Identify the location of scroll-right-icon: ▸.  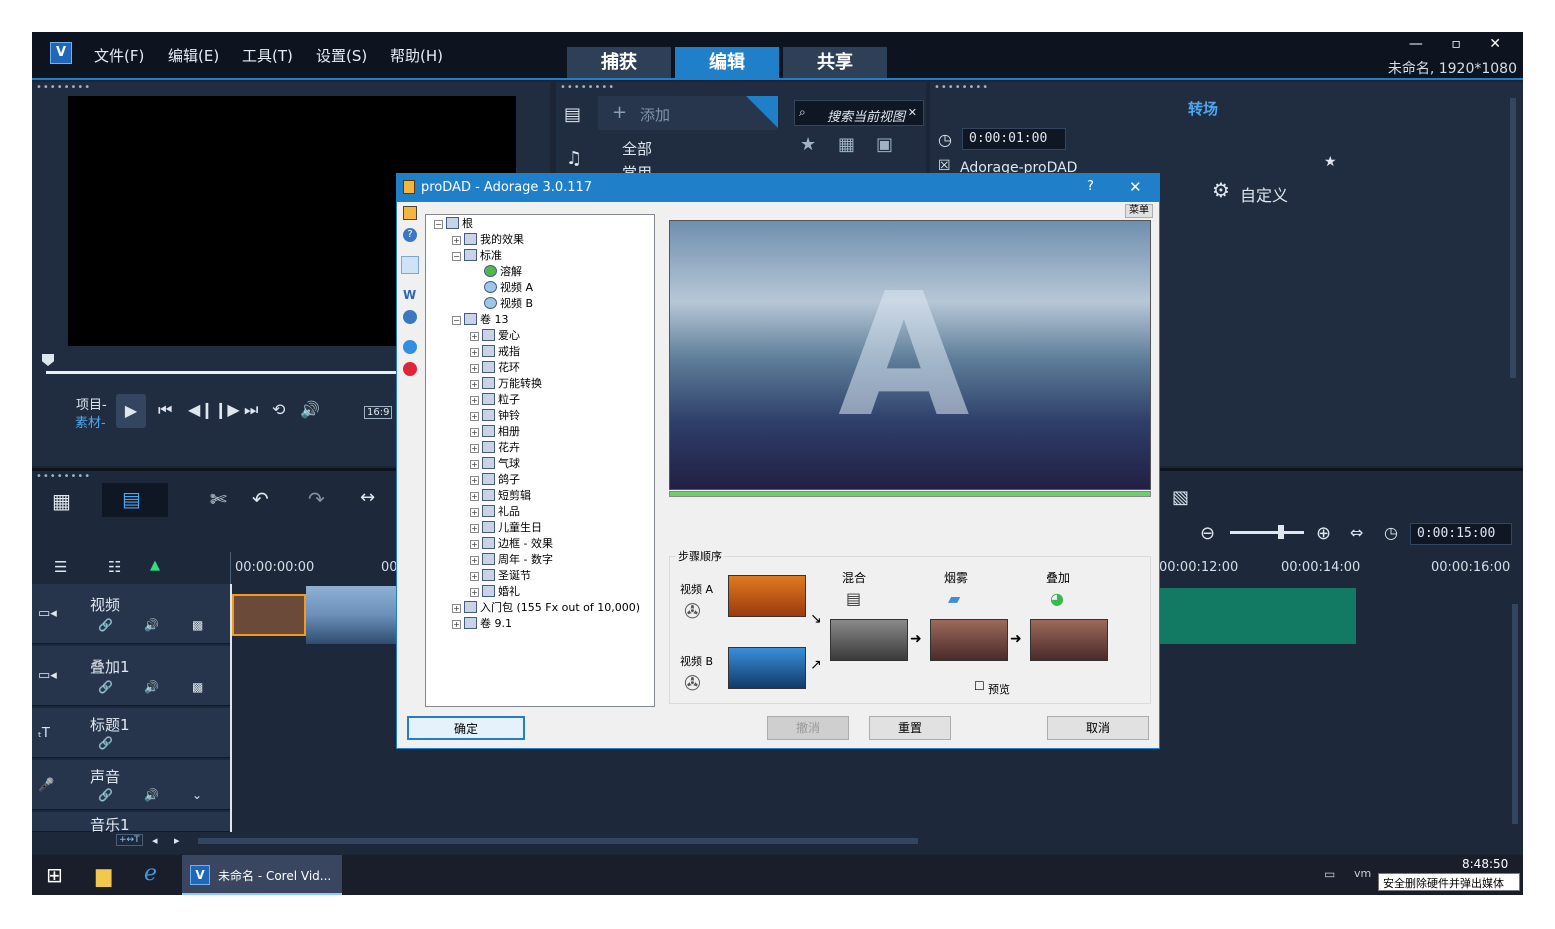
(177, 840).